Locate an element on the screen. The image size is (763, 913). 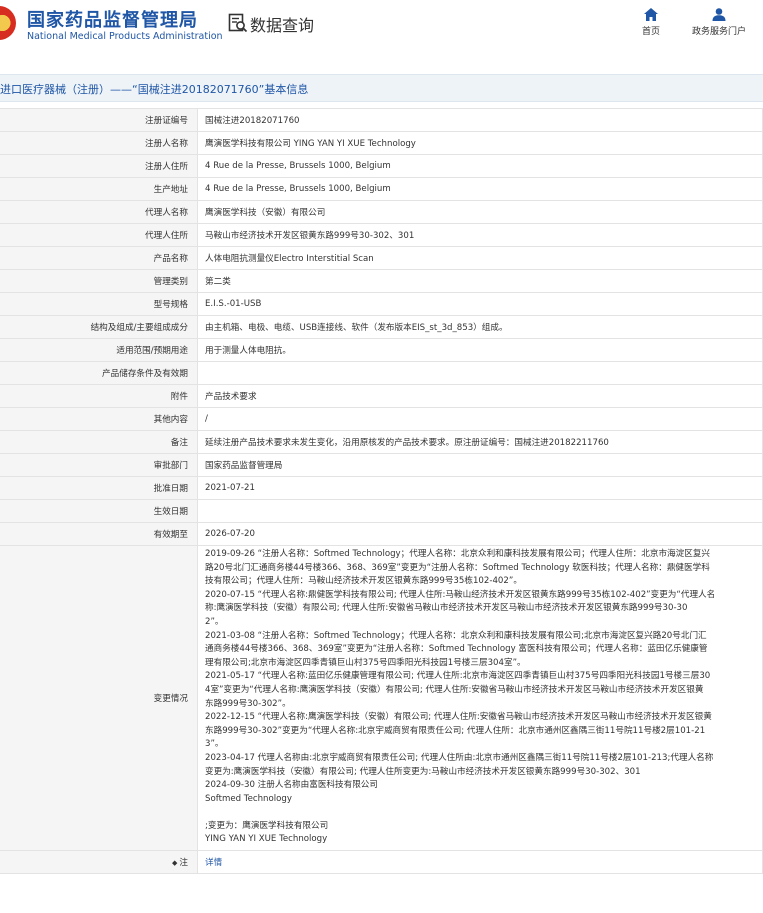
field-label: 注册人名称 is located at coordinates (99, 143).